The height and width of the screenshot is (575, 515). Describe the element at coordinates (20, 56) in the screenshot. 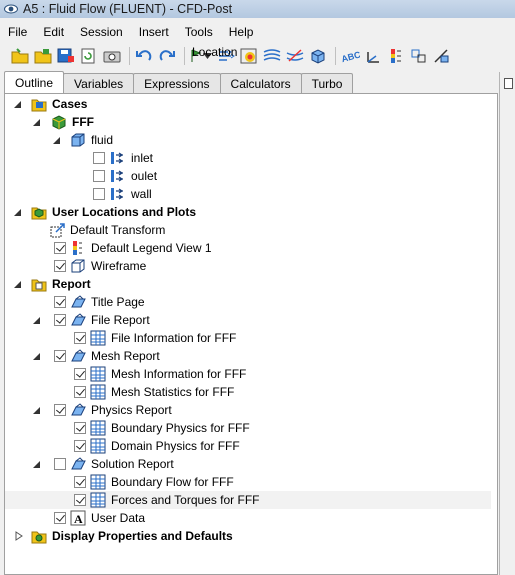

I see `open-folder-icon` at that location.